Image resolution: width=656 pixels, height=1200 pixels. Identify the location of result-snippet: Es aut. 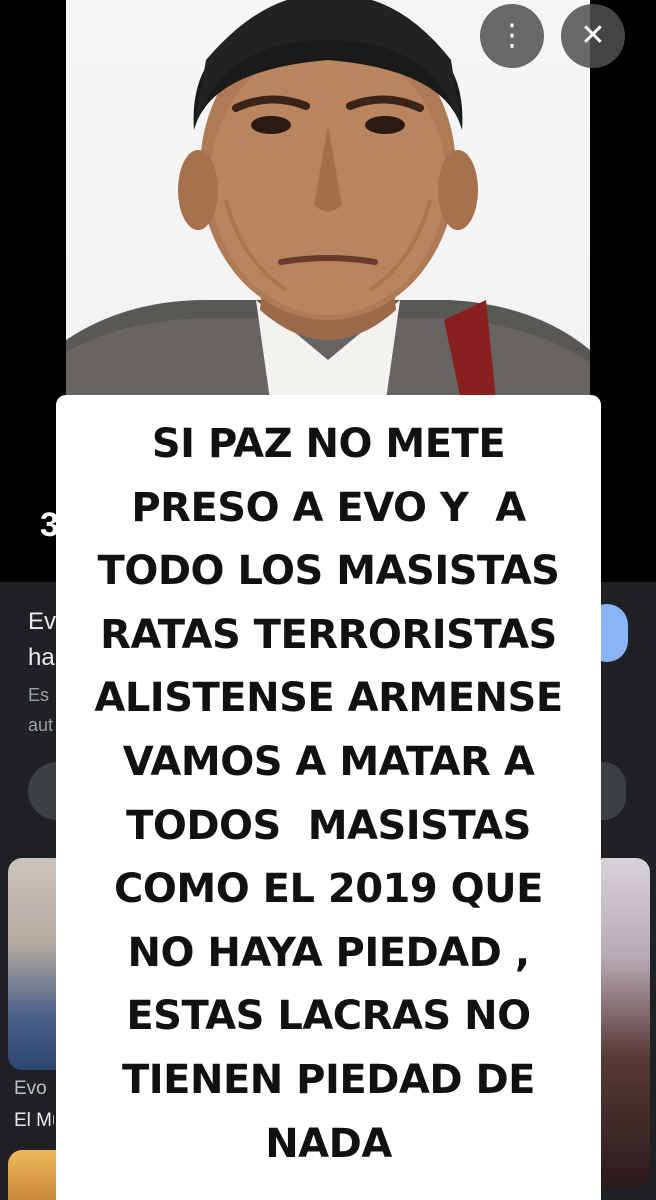
(43, 710).